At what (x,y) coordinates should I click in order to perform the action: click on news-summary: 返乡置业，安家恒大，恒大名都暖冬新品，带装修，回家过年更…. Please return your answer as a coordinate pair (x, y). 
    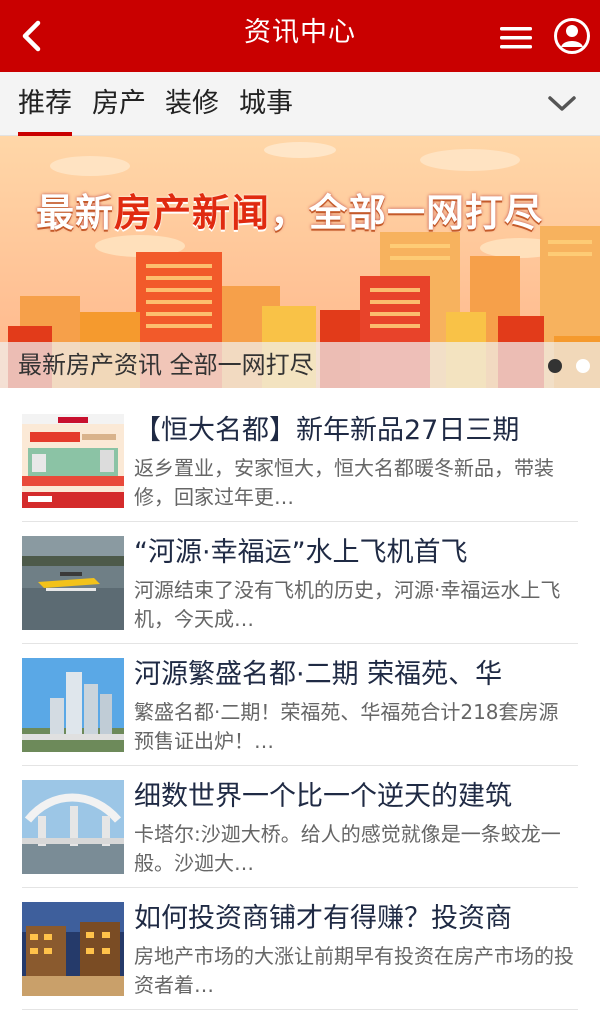
    Looking at the image, I should click on (344, 482).